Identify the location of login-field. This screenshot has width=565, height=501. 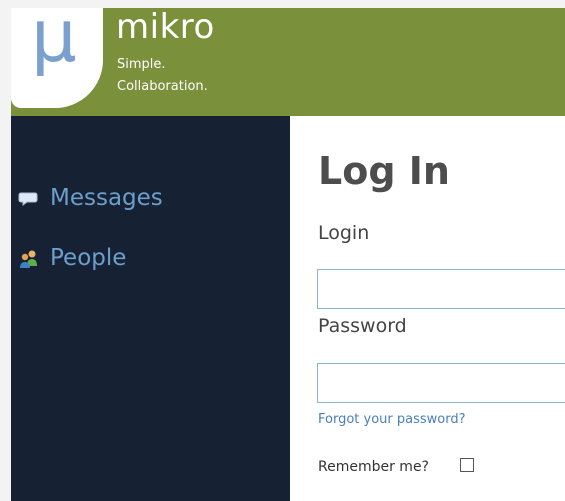
(441, 289).